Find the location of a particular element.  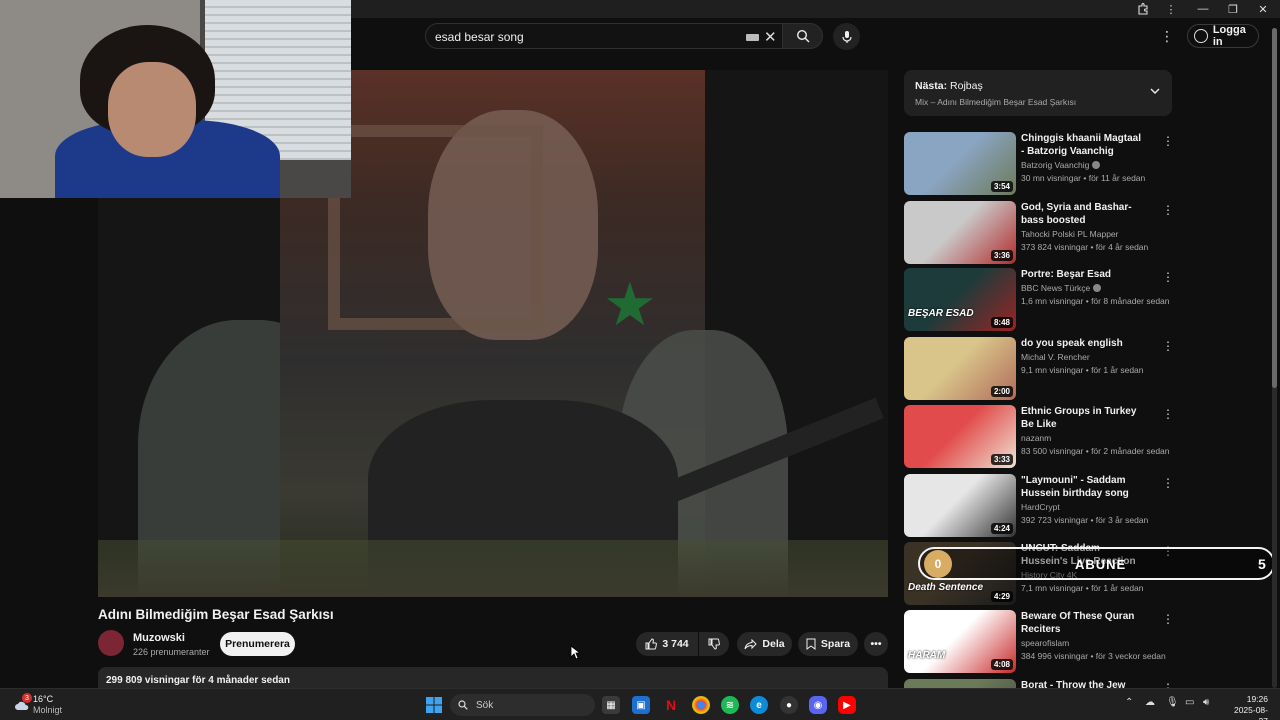

taskbar-search: Sök is located at coordinates (522, 705).